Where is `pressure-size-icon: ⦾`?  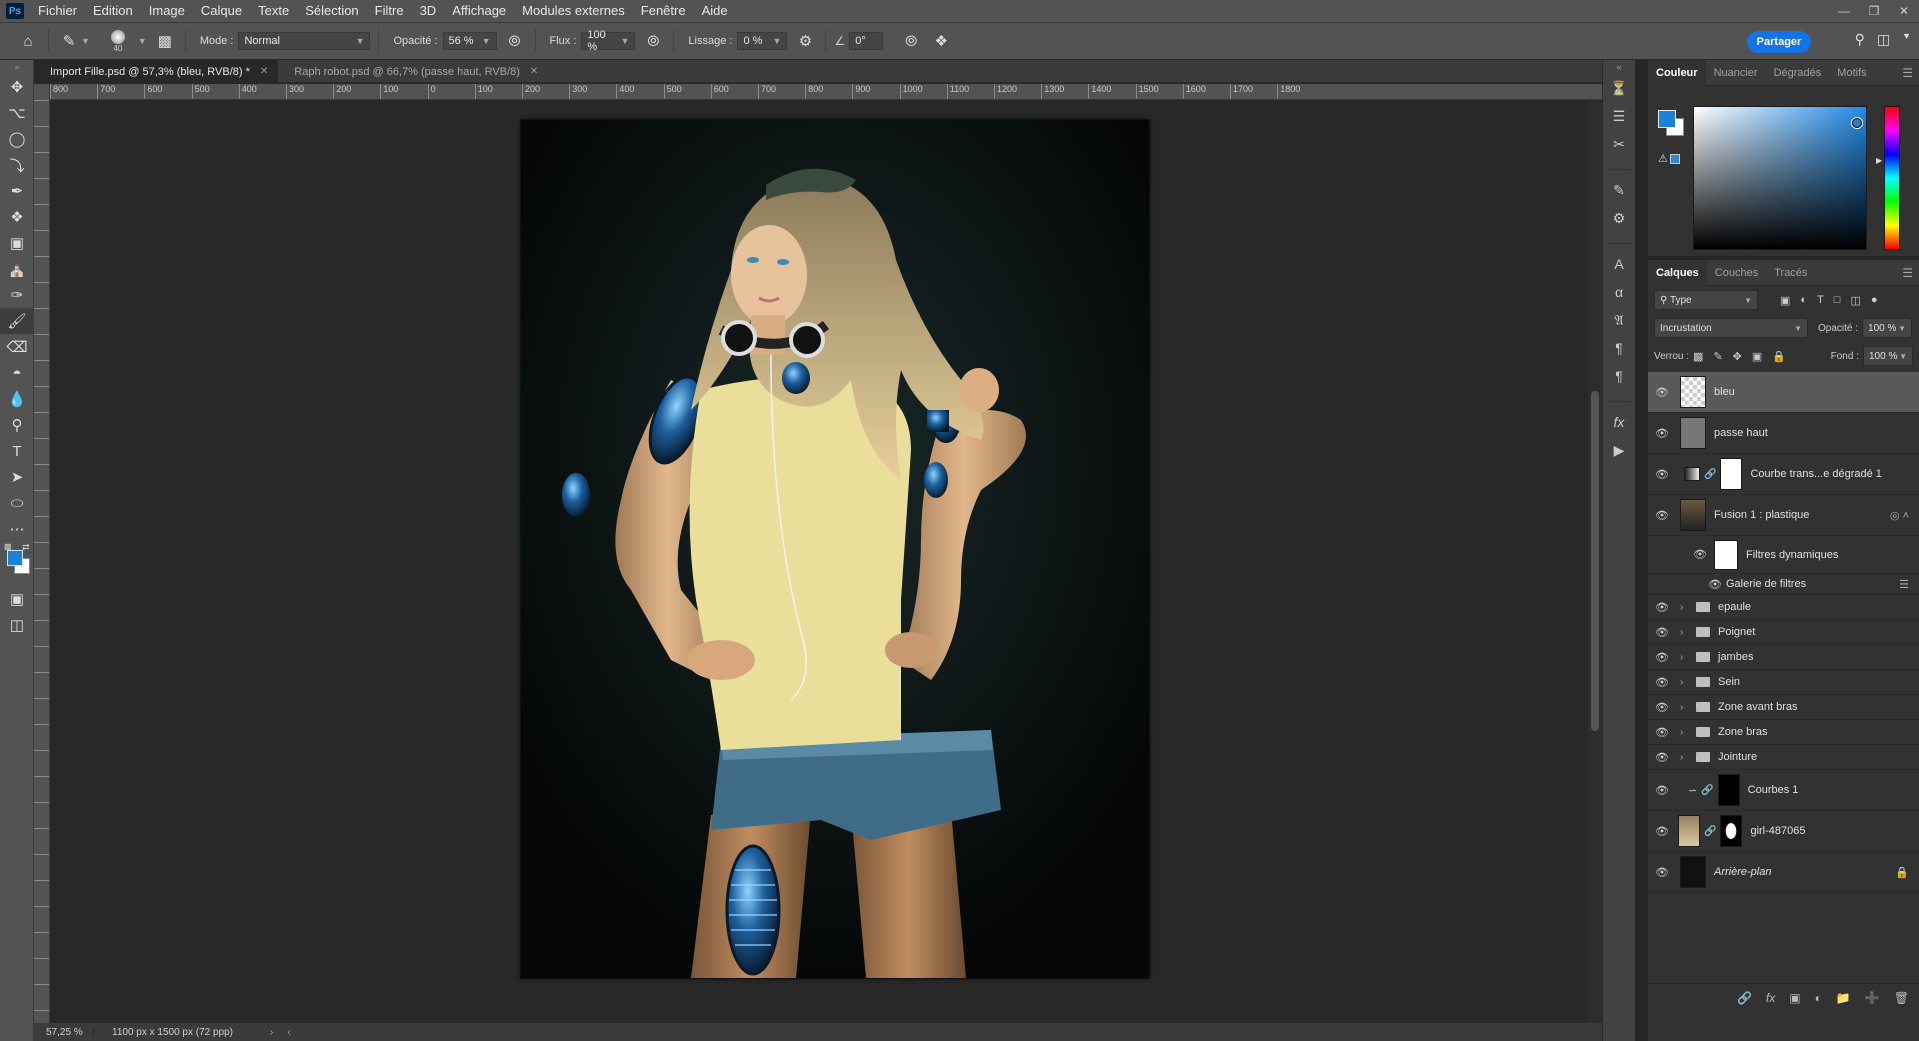 pressure-size-icon: ⦾ is located at coordinates (911, 41).